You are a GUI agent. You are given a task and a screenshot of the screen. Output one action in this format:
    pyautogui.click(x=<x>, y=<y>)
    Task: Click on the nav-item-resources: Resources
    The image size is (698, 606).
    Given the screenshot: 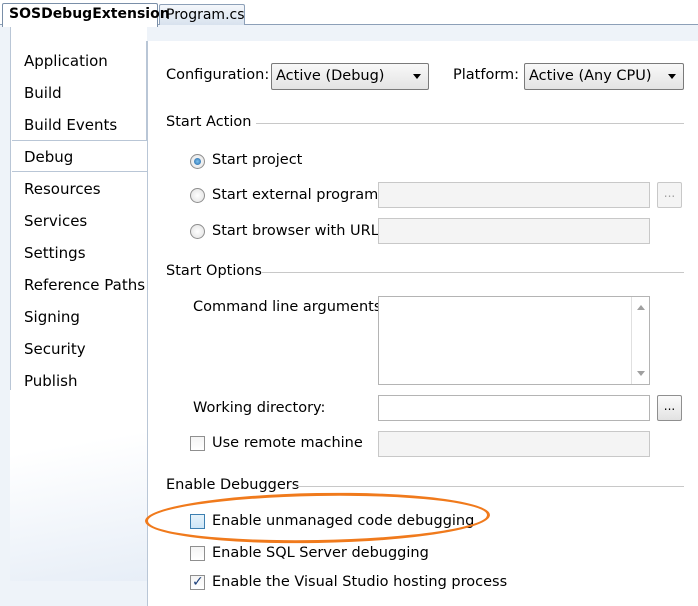 What is the action you would take?
    pyautogui.click(x=79, y=189)
    